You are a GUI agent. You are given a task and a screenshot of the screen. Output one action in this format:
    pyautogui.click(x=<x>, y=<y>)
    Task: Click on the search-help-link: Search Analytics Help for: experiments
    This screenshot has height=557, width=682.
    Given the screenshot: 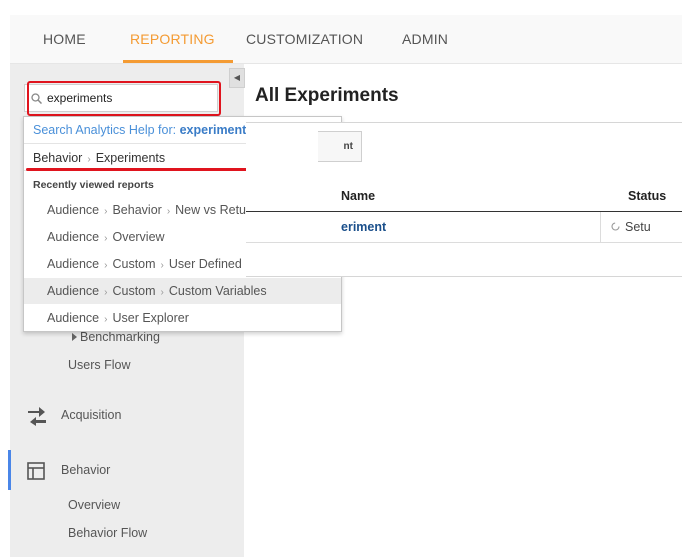 What is the action you would take?
    pyautogui.click(x=143, y=130)
    